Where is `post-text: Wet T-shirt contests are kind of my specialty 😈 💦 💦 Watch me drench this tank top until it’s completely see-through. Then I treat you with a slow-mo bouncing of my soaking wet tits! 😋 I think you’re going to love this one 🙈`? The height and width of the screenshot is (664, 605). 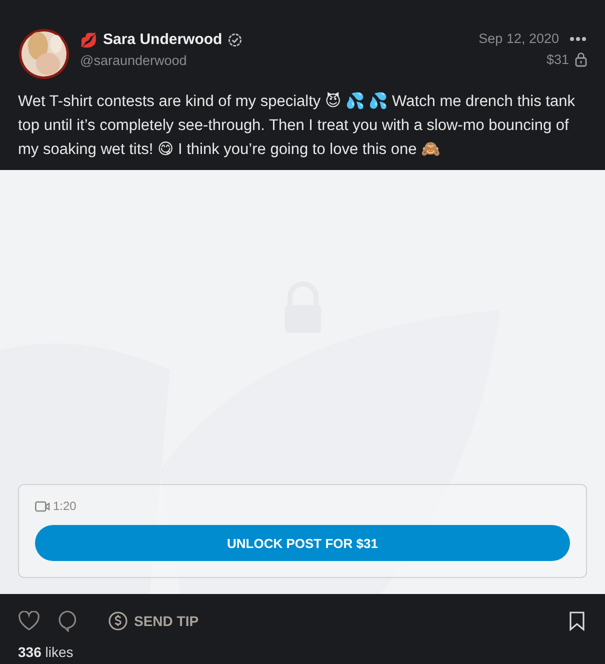 post-text: Wet T-shirt contests are kind of my specialty 😈 💦 💦 Watch me drench this tank top until it’s completely see-through. Then I treat you with a slow-mo bouncing of my soaking wet tits! 😋 I think you’re going to love this one 🙈 is located at coordinates (296, 125).